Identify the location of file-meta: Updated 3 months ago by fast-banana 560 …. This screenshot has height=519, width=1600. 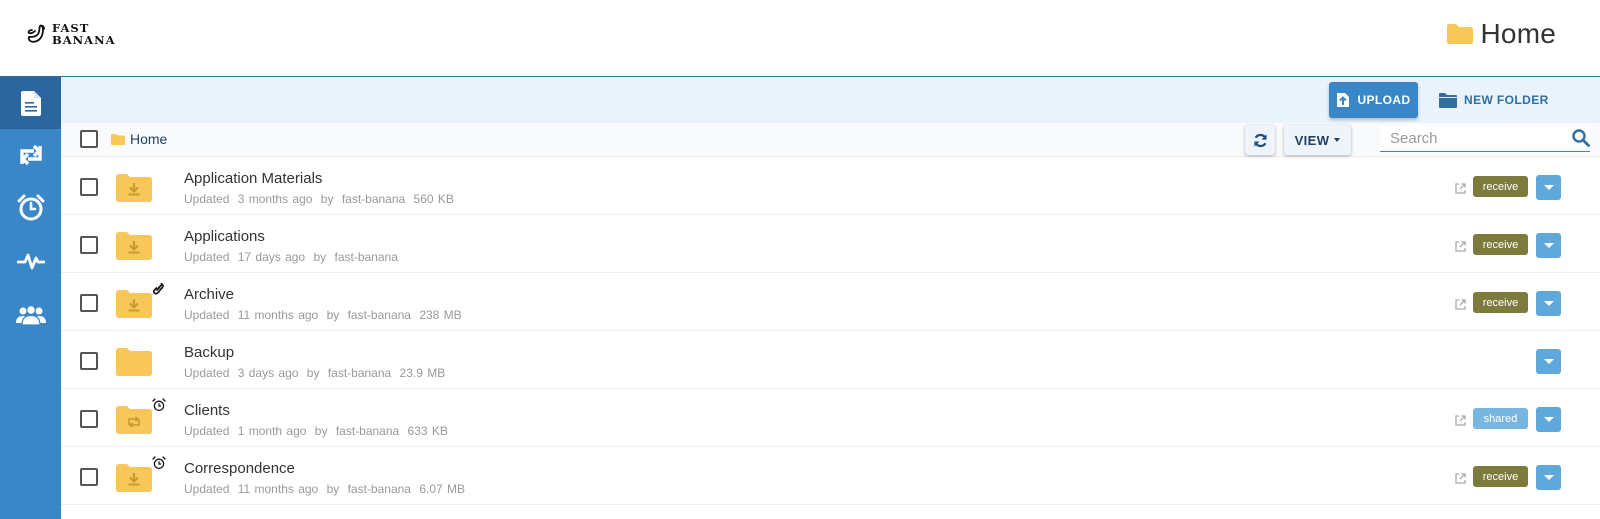
(321, 199).